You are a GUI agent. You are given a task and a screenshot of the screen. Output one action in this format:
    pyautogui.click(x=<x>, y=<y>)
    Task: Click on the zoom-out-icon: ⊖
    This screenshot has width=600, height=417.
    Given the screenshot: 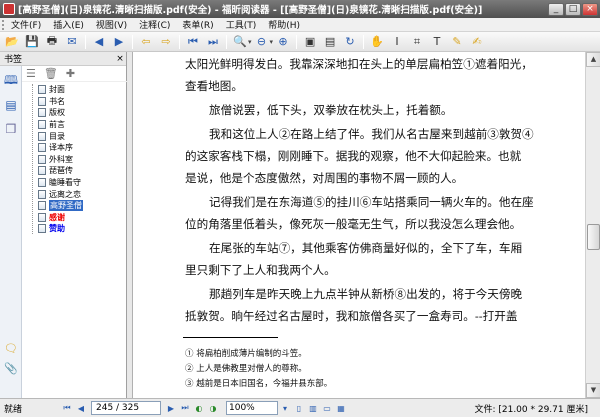 What is the action you would take?
    pyautogui.click(x=262, y=42)
    